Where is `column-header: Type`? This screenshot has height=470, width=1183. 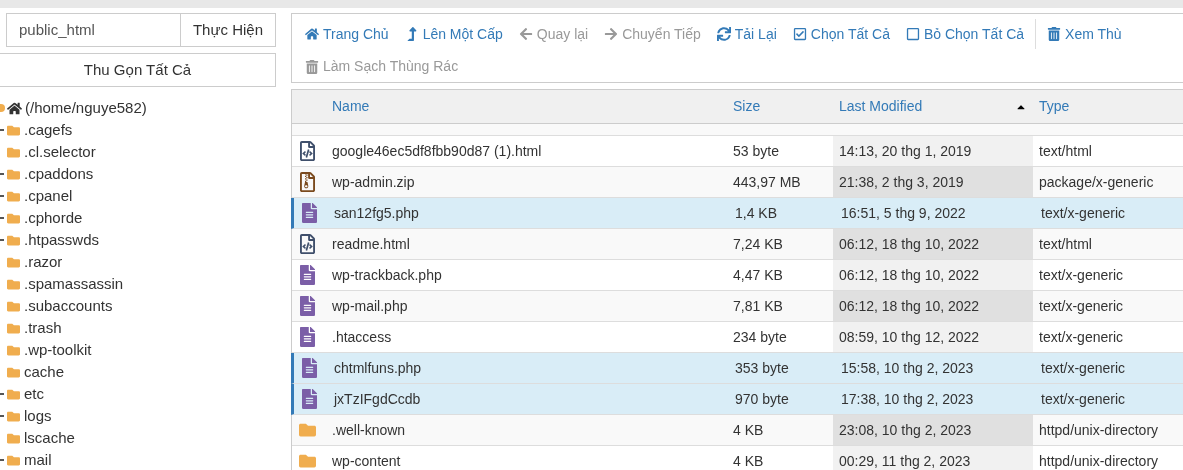
column-header: Type is located at coordinates (1108, 106).